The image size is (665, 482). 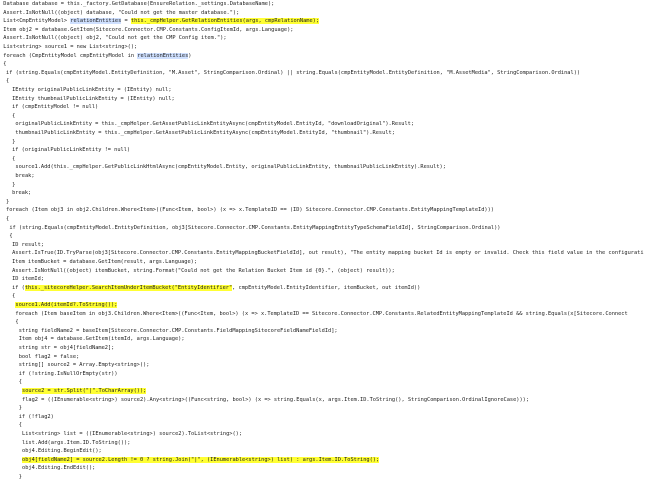 What do you see at coordinates (37, 21) in the screenshot?
I see `code-text: List<CmpEntityModel>` at bounding box center [37, 21].